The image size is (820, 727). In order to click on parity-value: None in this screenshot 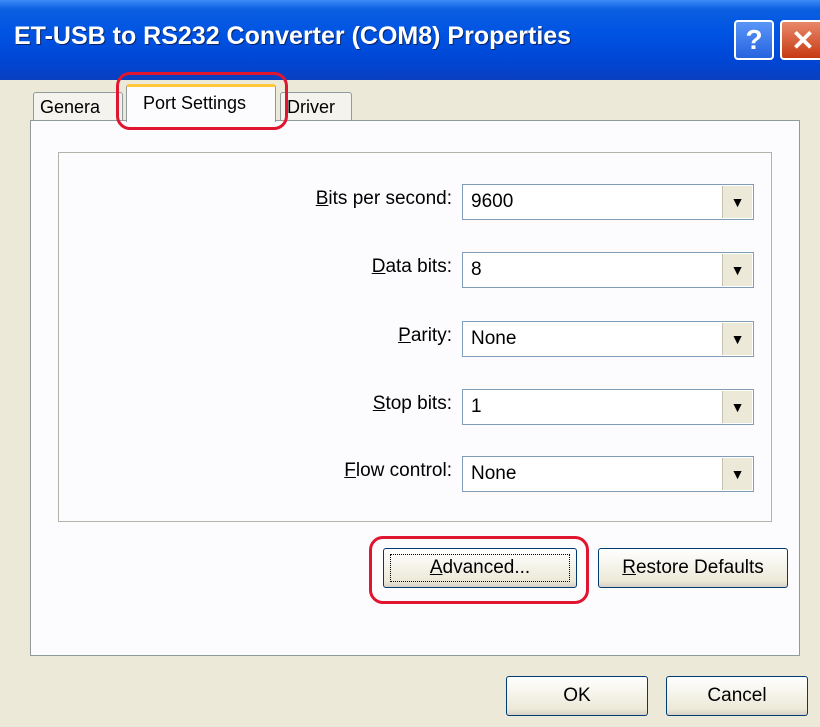, I will do `click(494, 338)`.